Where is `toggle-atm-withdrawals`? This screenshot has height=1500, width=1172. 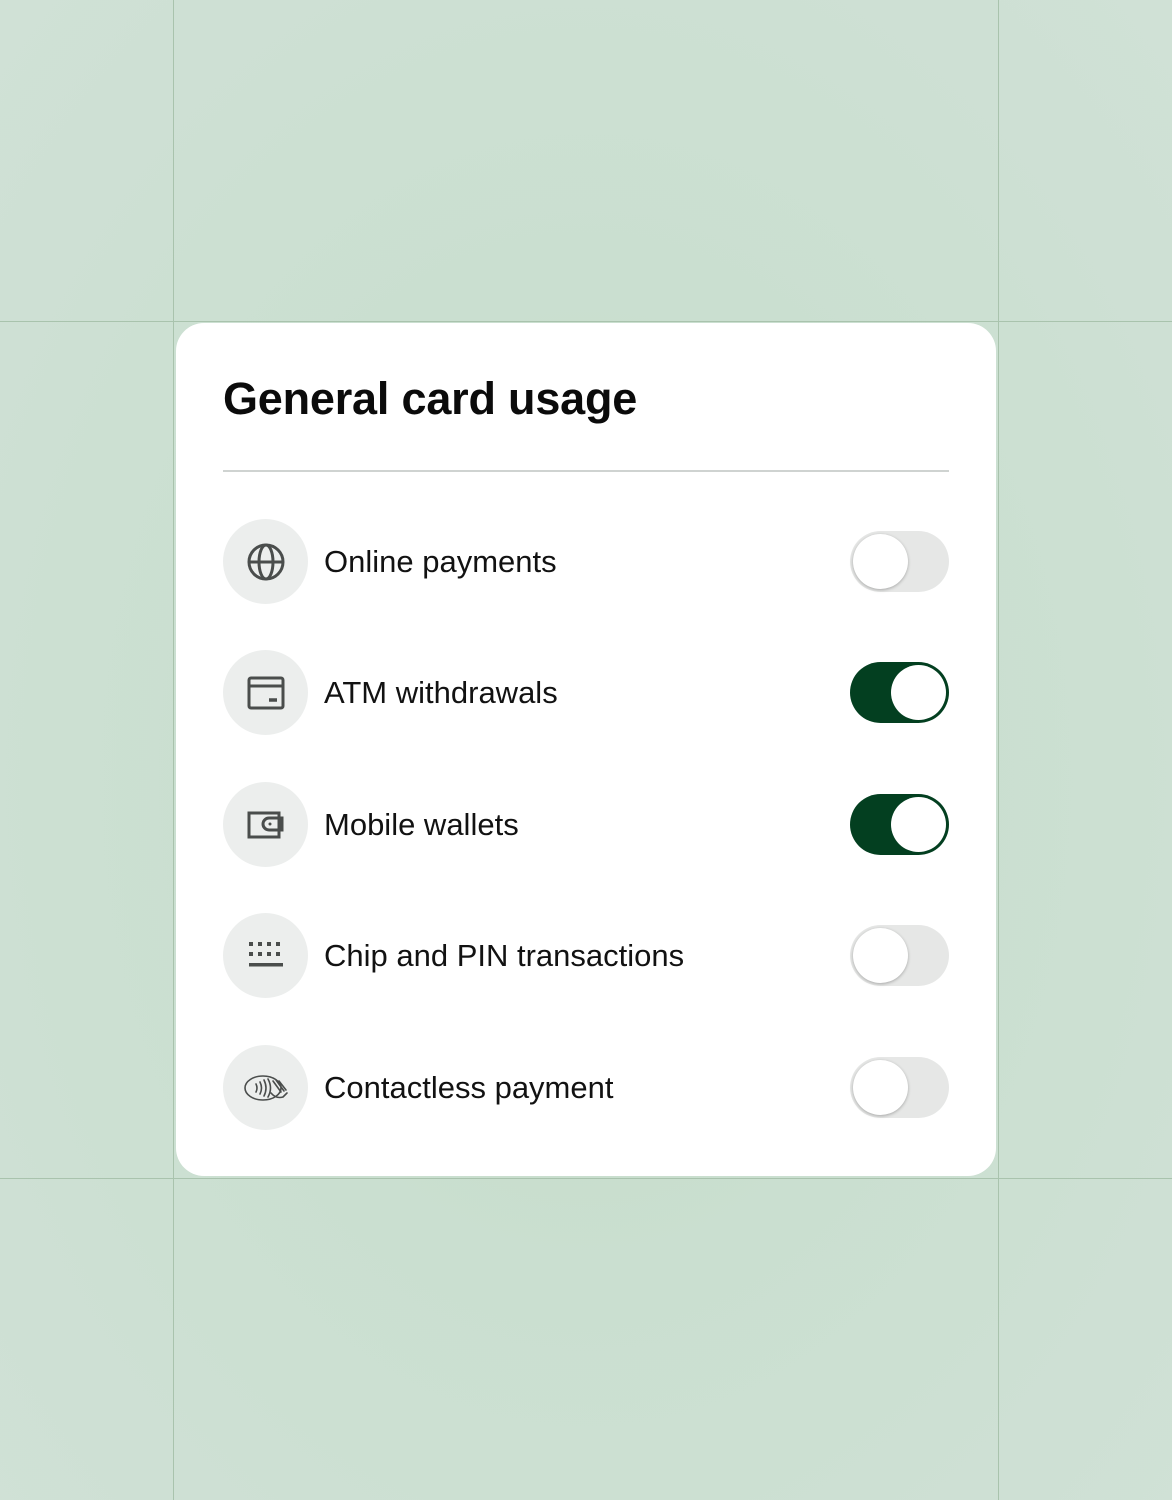
toggle-atm-withdrawals is located at coordinates (899, 692).